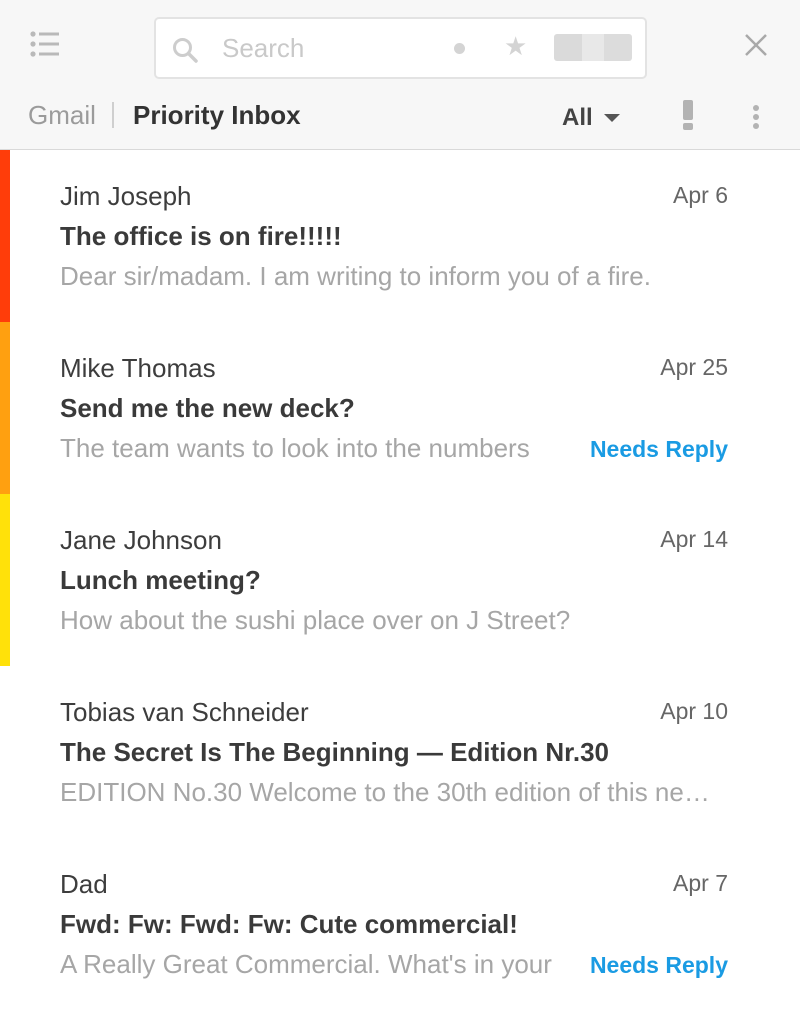 The height and width of the screenshot is (1024, 800). Describe the element at coordinates (688, 115) in the screenshot. I see `important-icon` at that location.